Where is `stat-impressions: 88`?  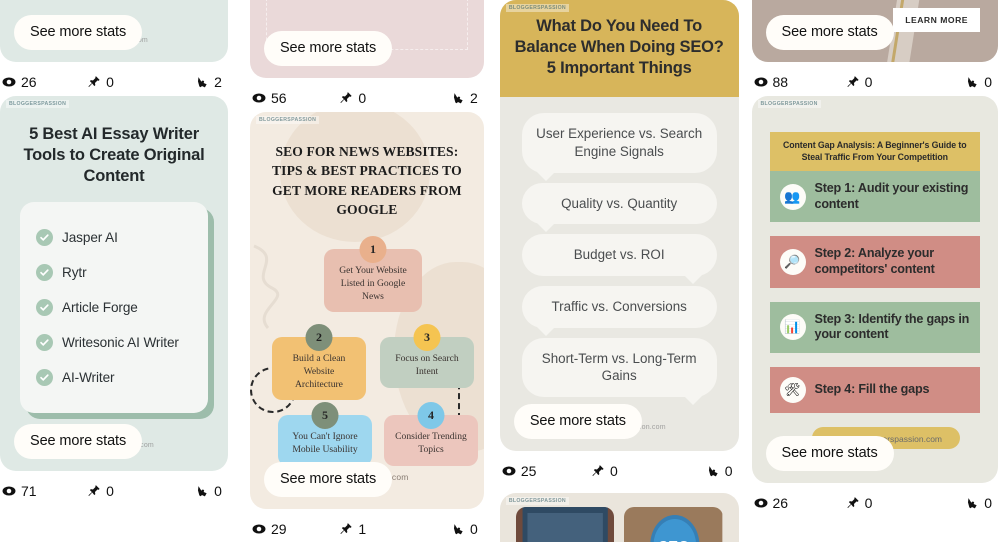 stat-impressions: 88 is located at coordinates (800, 82).